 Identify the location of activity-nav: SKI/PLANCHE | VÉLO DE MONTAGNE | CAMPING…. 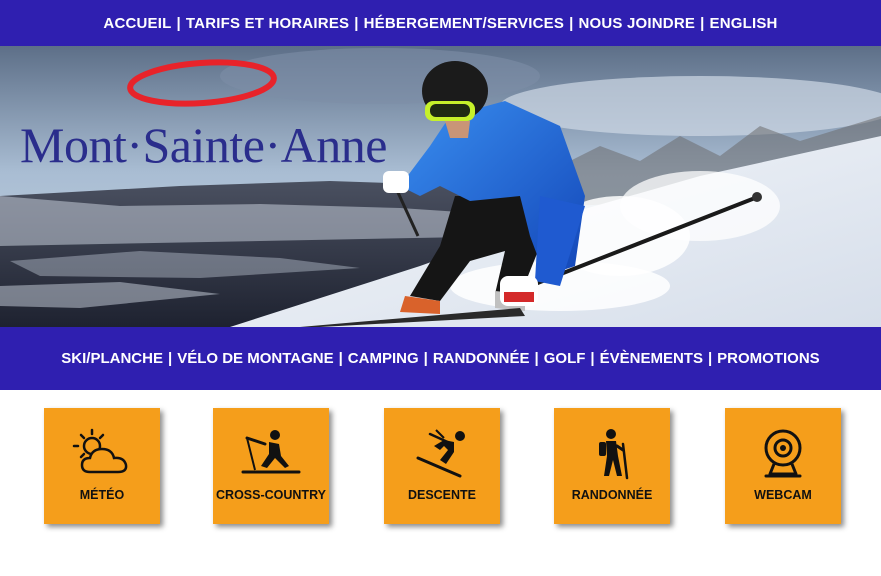
(440, 358).